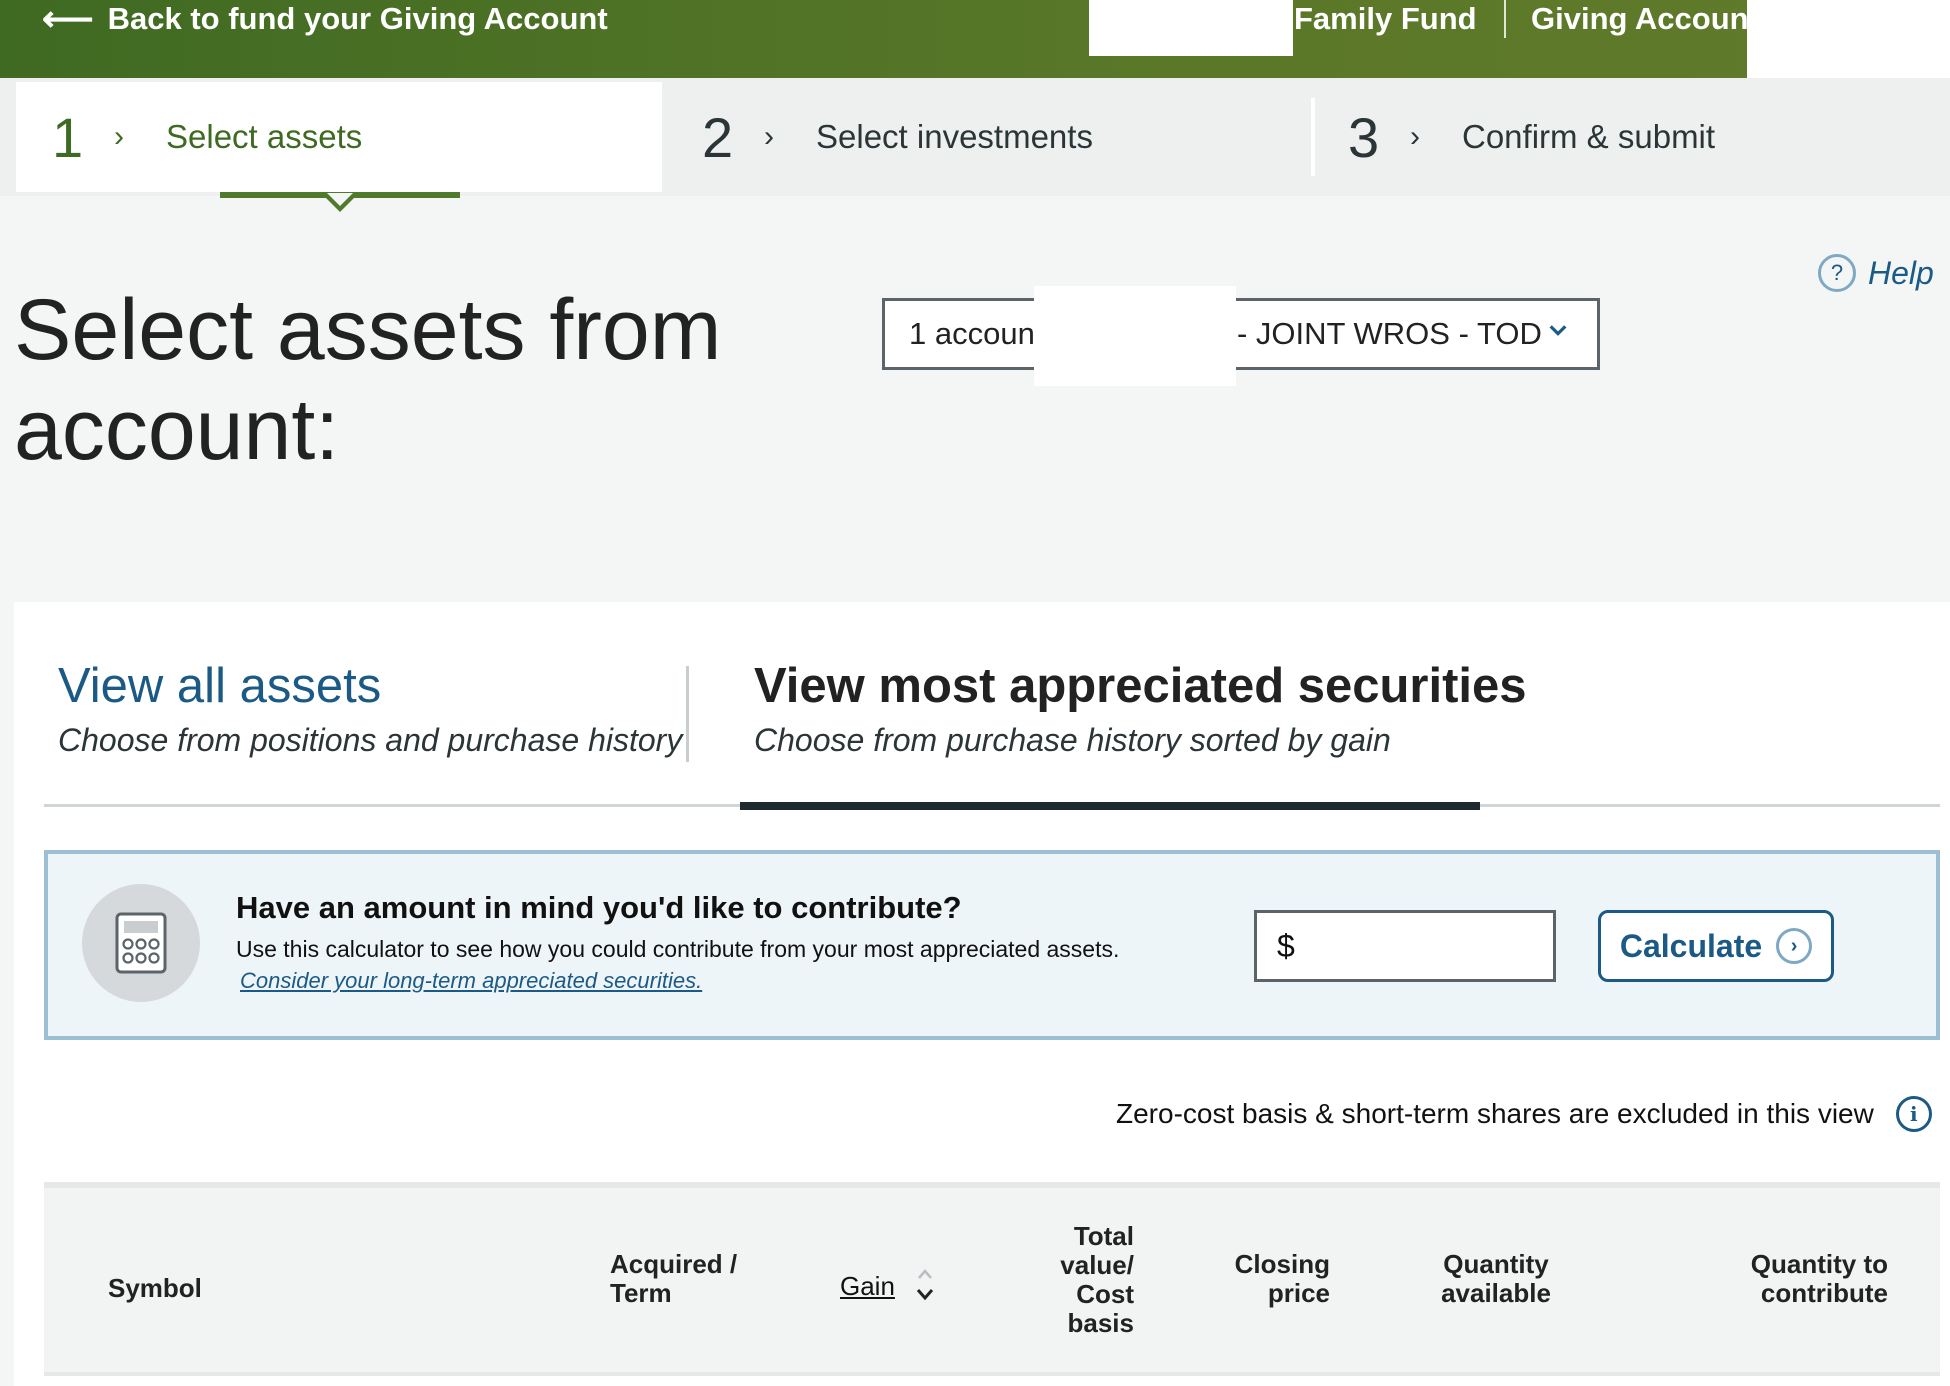 Image resolution: width=1950 pixels, height=1386 pixels. Describe the element at coordinates (674, 1264) in the screenshot. I see `header-line: Acquired /` at that location.